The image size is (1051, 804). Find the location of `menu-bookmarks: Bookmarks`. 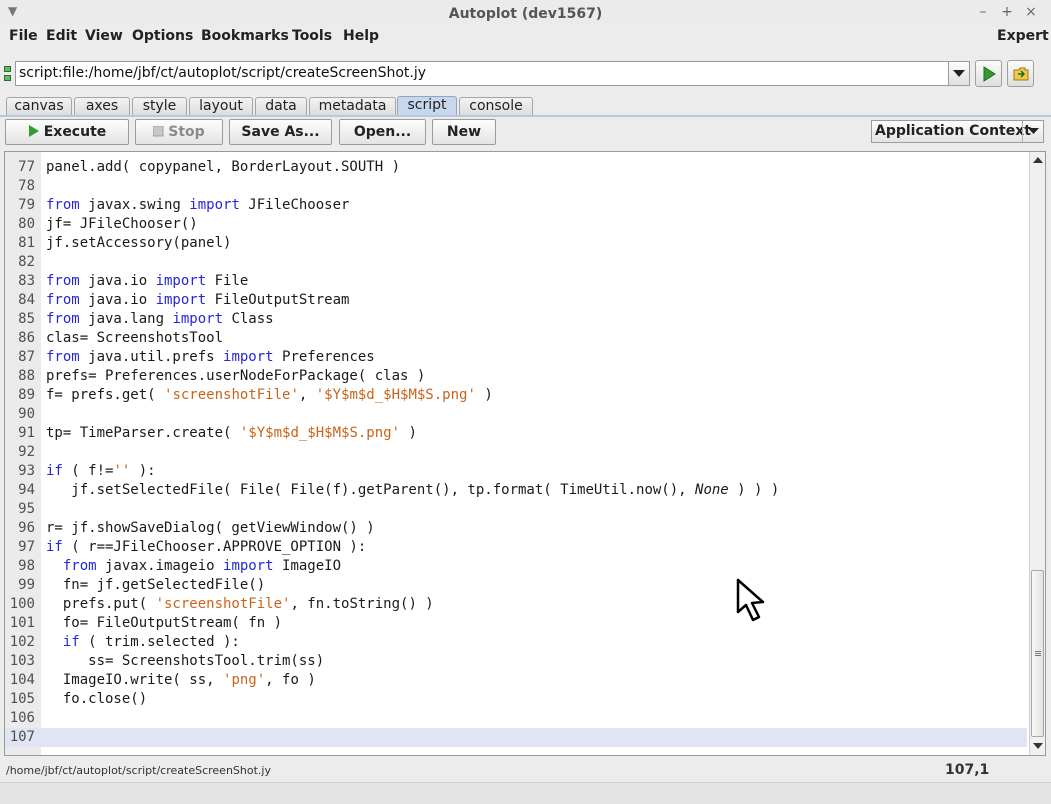

menu-bookmarks: Bookmarks is located at coordinates (245, 36).